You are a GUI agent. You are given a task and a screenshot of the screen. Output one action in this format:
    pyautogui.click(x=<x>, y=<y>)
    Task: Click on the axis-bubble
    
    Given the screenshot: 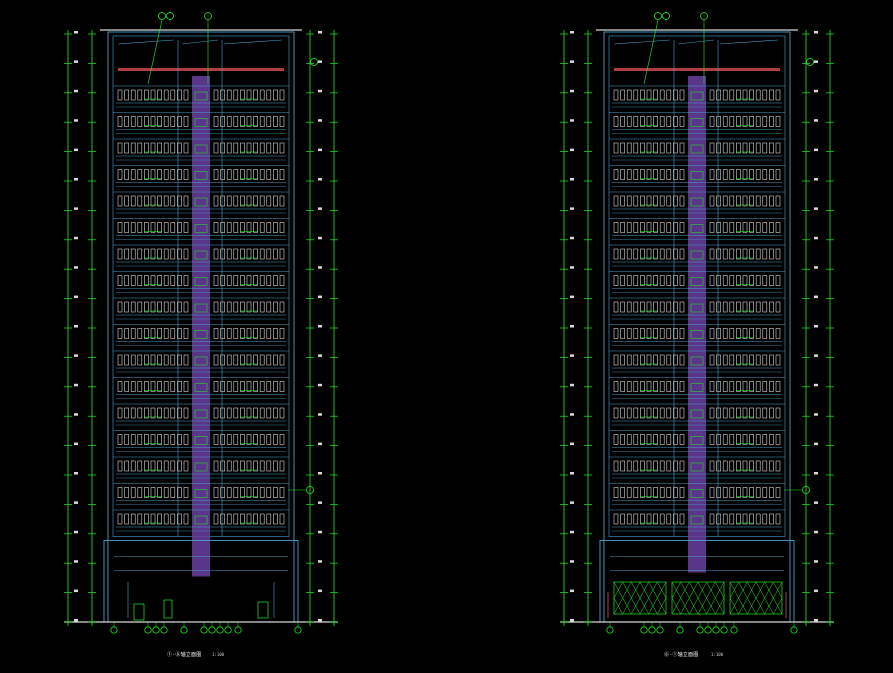 What is the action you would take?
    pyautogui.click(x=228, y=630)
    